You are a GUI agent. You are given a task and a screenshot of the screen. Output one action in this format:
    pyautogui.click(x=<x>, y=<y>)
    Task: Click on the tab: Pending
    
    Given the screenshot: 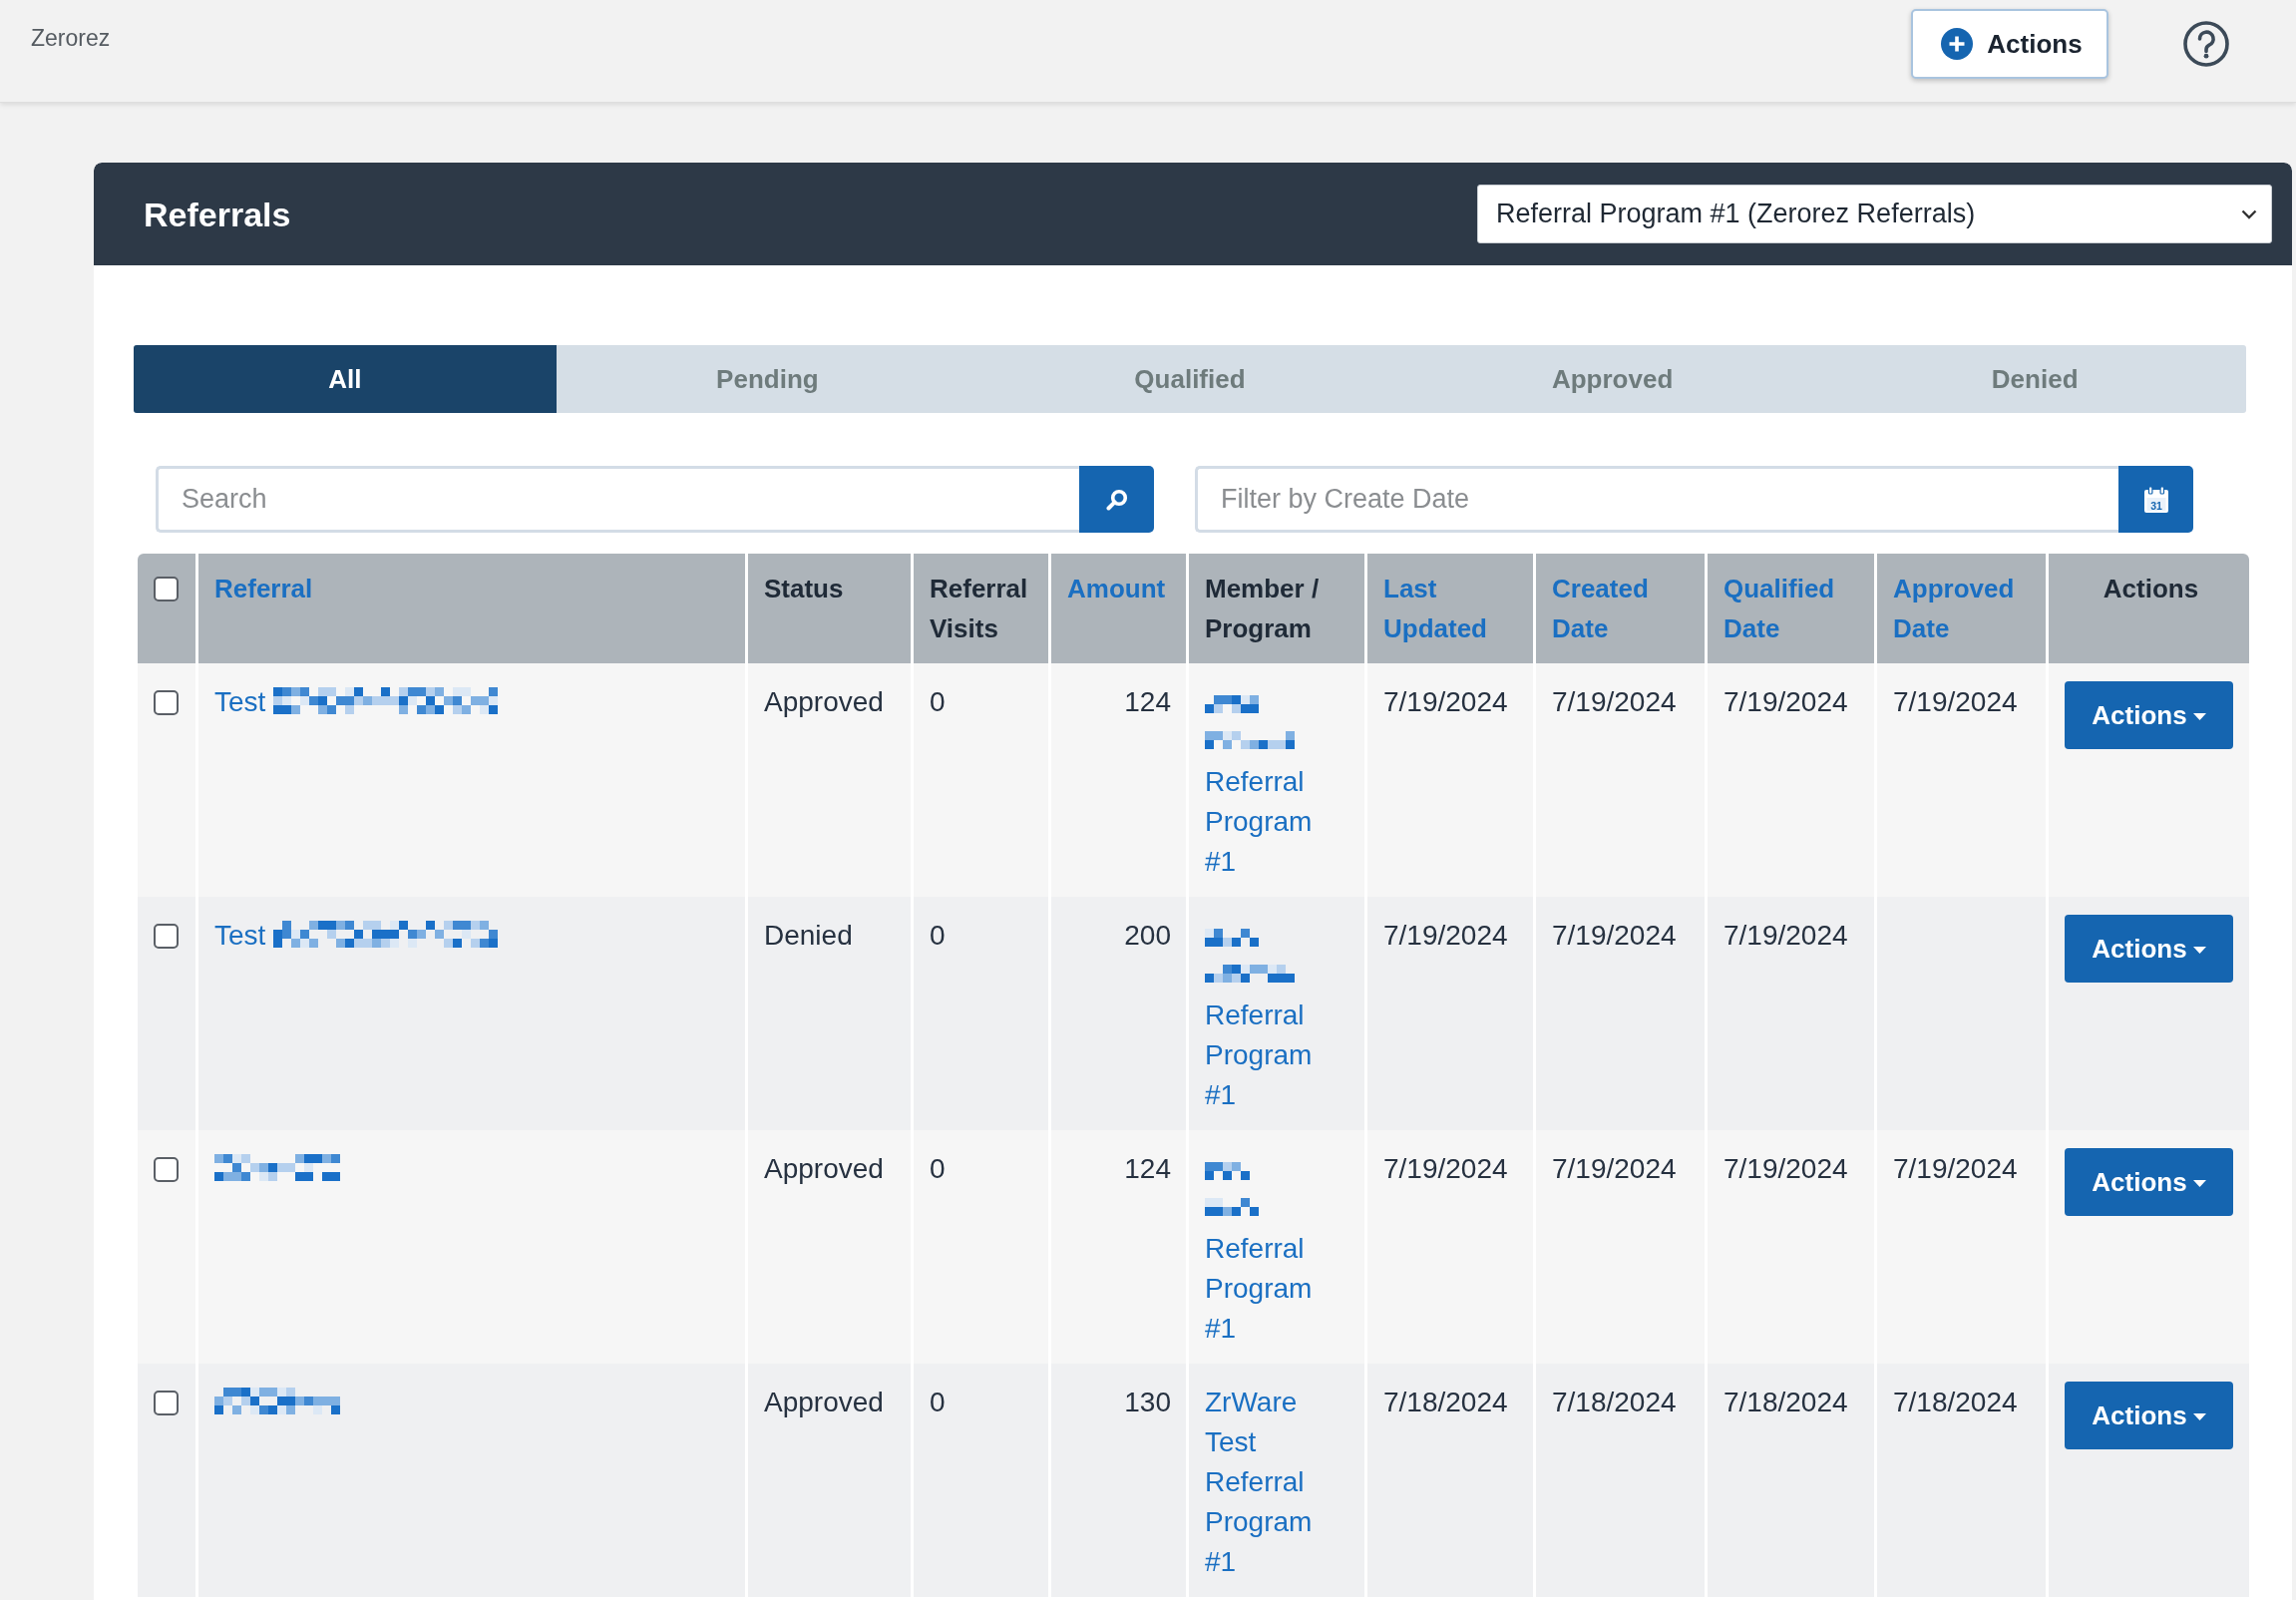 What is the action you would take?
    pyautogui.click(x=767, y=379)
    